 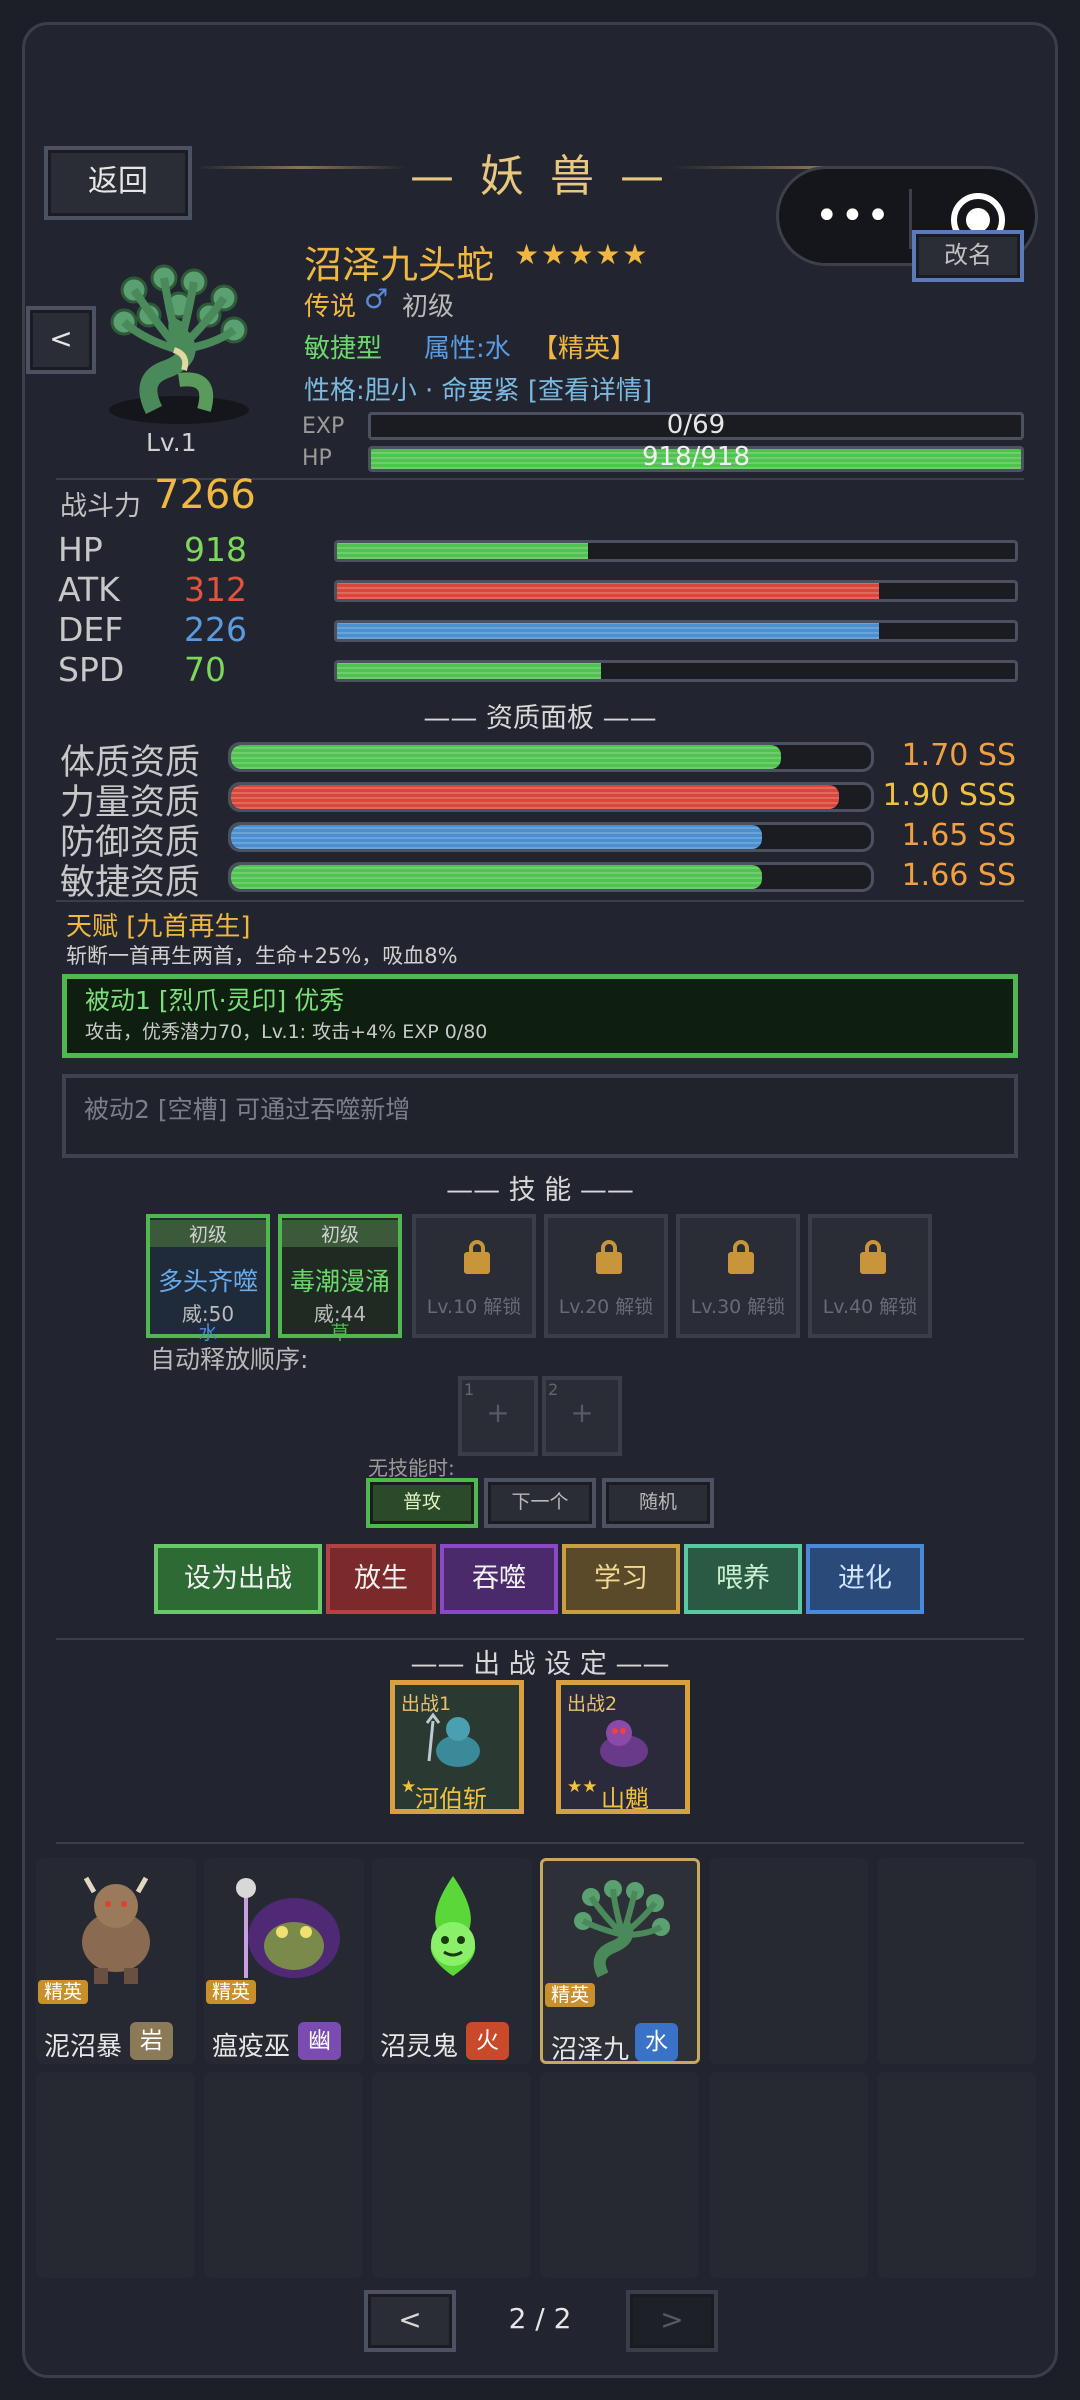 What do you see at coordinates (540, 718) in the screenshot?
I see `aptitude-title: —— 资质面板 ——` at bounding box center [540, 718].